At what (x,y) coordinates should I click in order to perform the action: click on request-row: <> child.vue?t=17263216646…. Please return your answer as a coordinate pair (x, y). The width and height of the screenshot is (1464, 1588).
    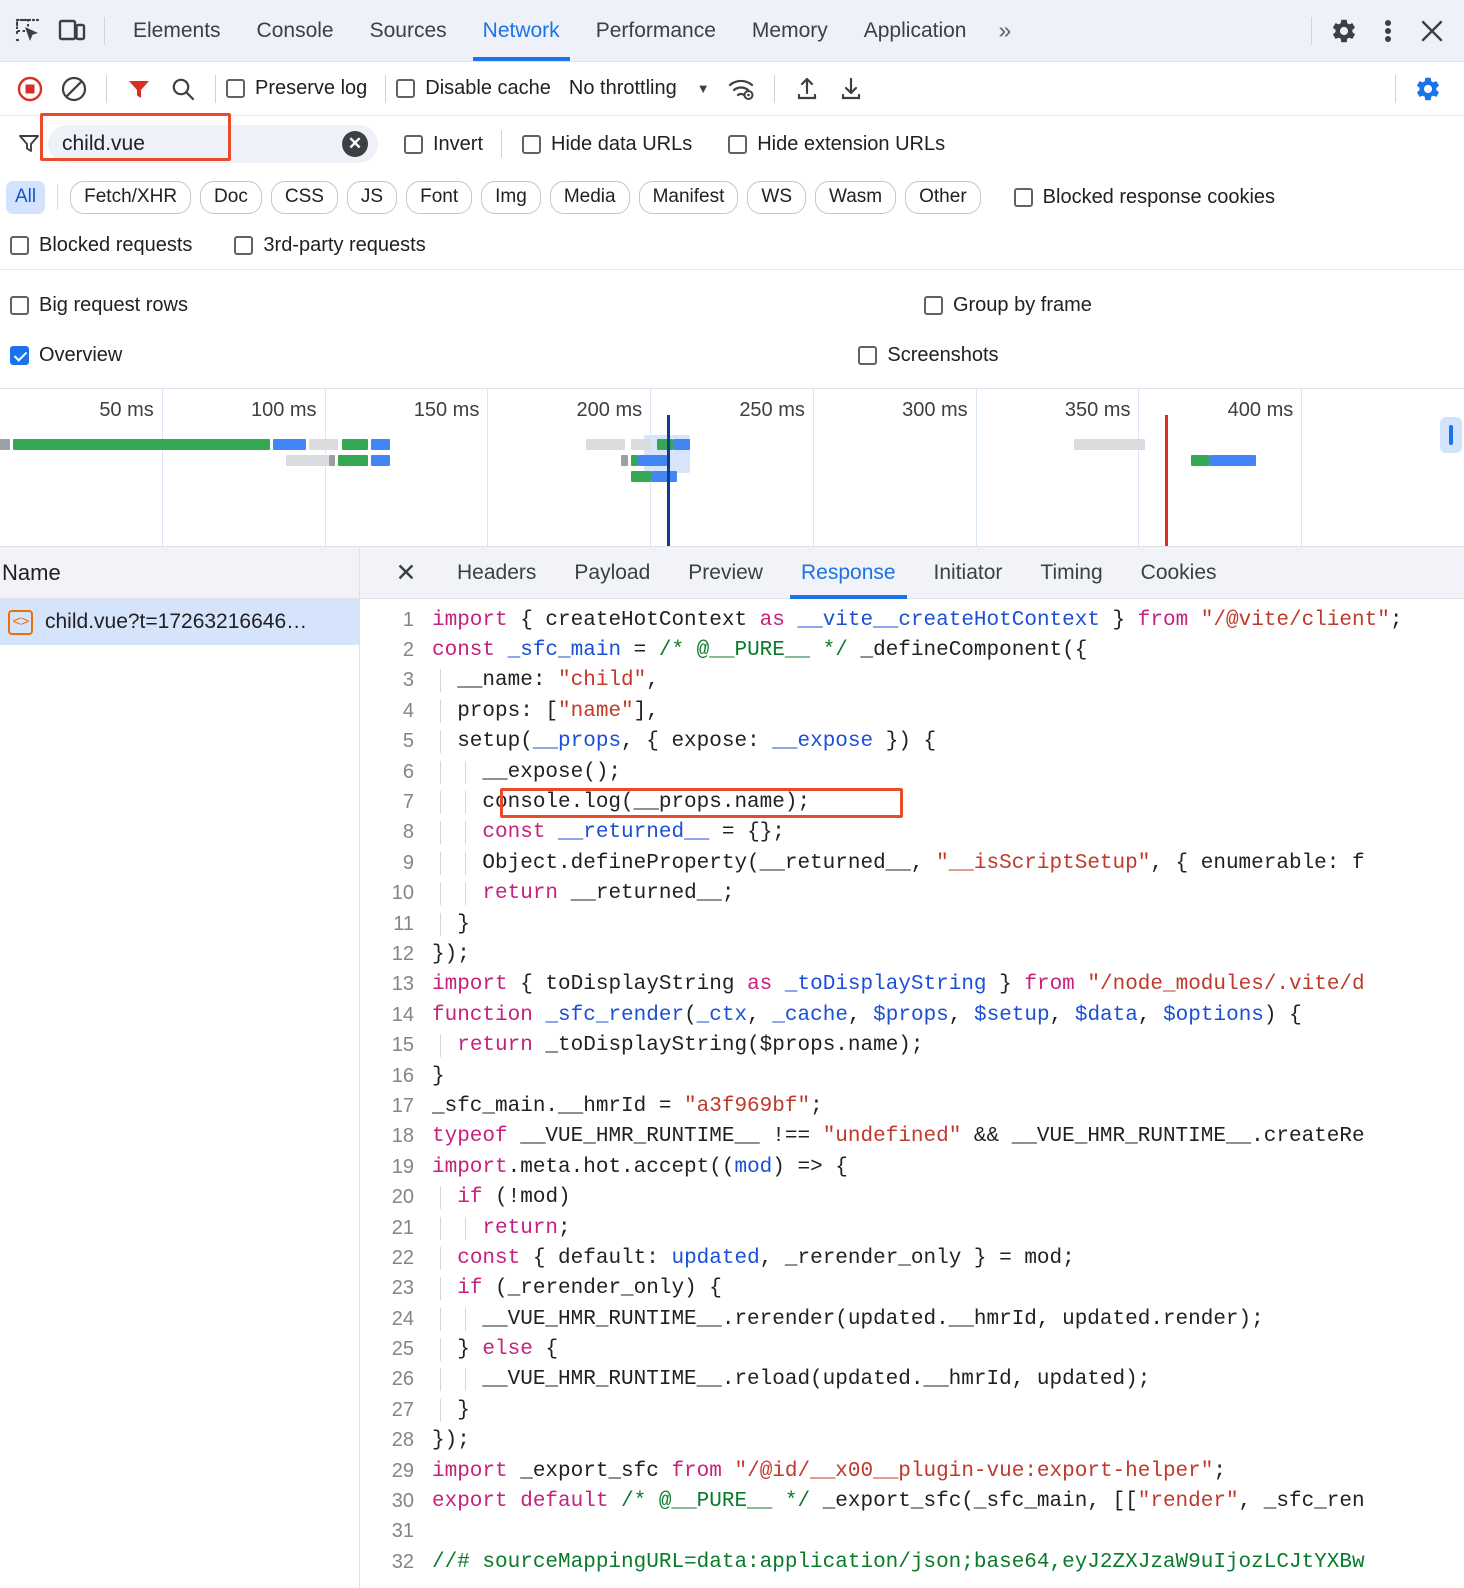
    Looking at the image, I should click on (179, 622).